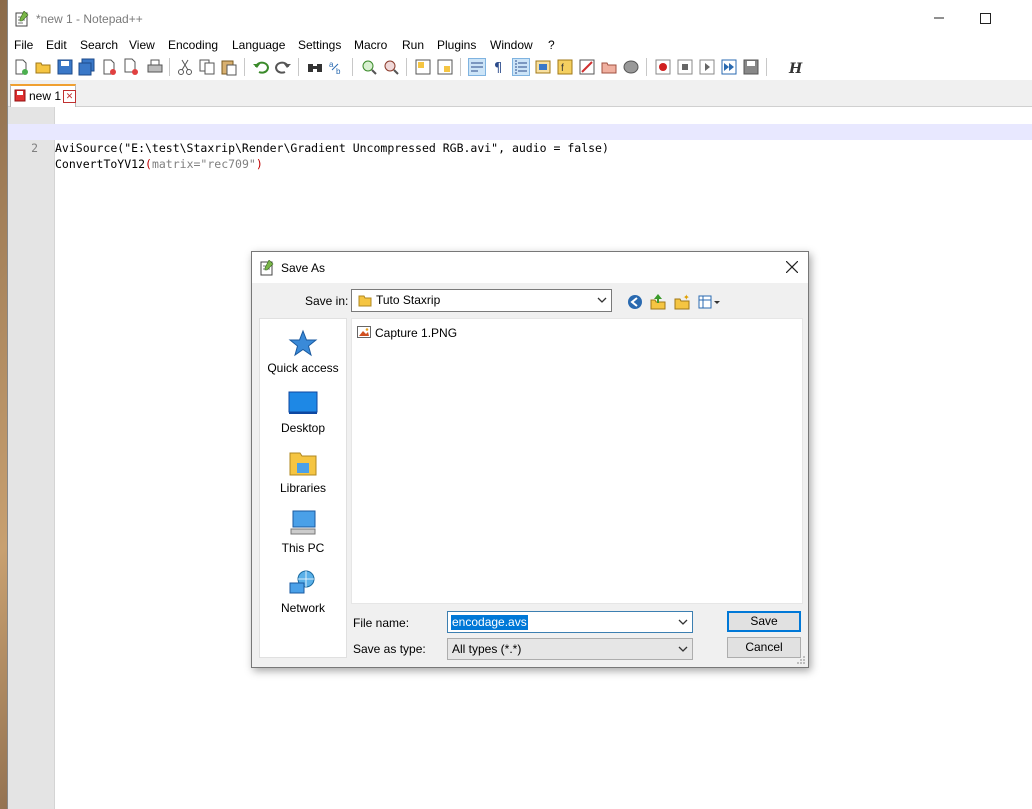 Image resolution: width=1032 pixels, height=809 pixels. Describe the element at coordinates (303, 428) in the screenshot. I see `place-label: Desktop` at that location.